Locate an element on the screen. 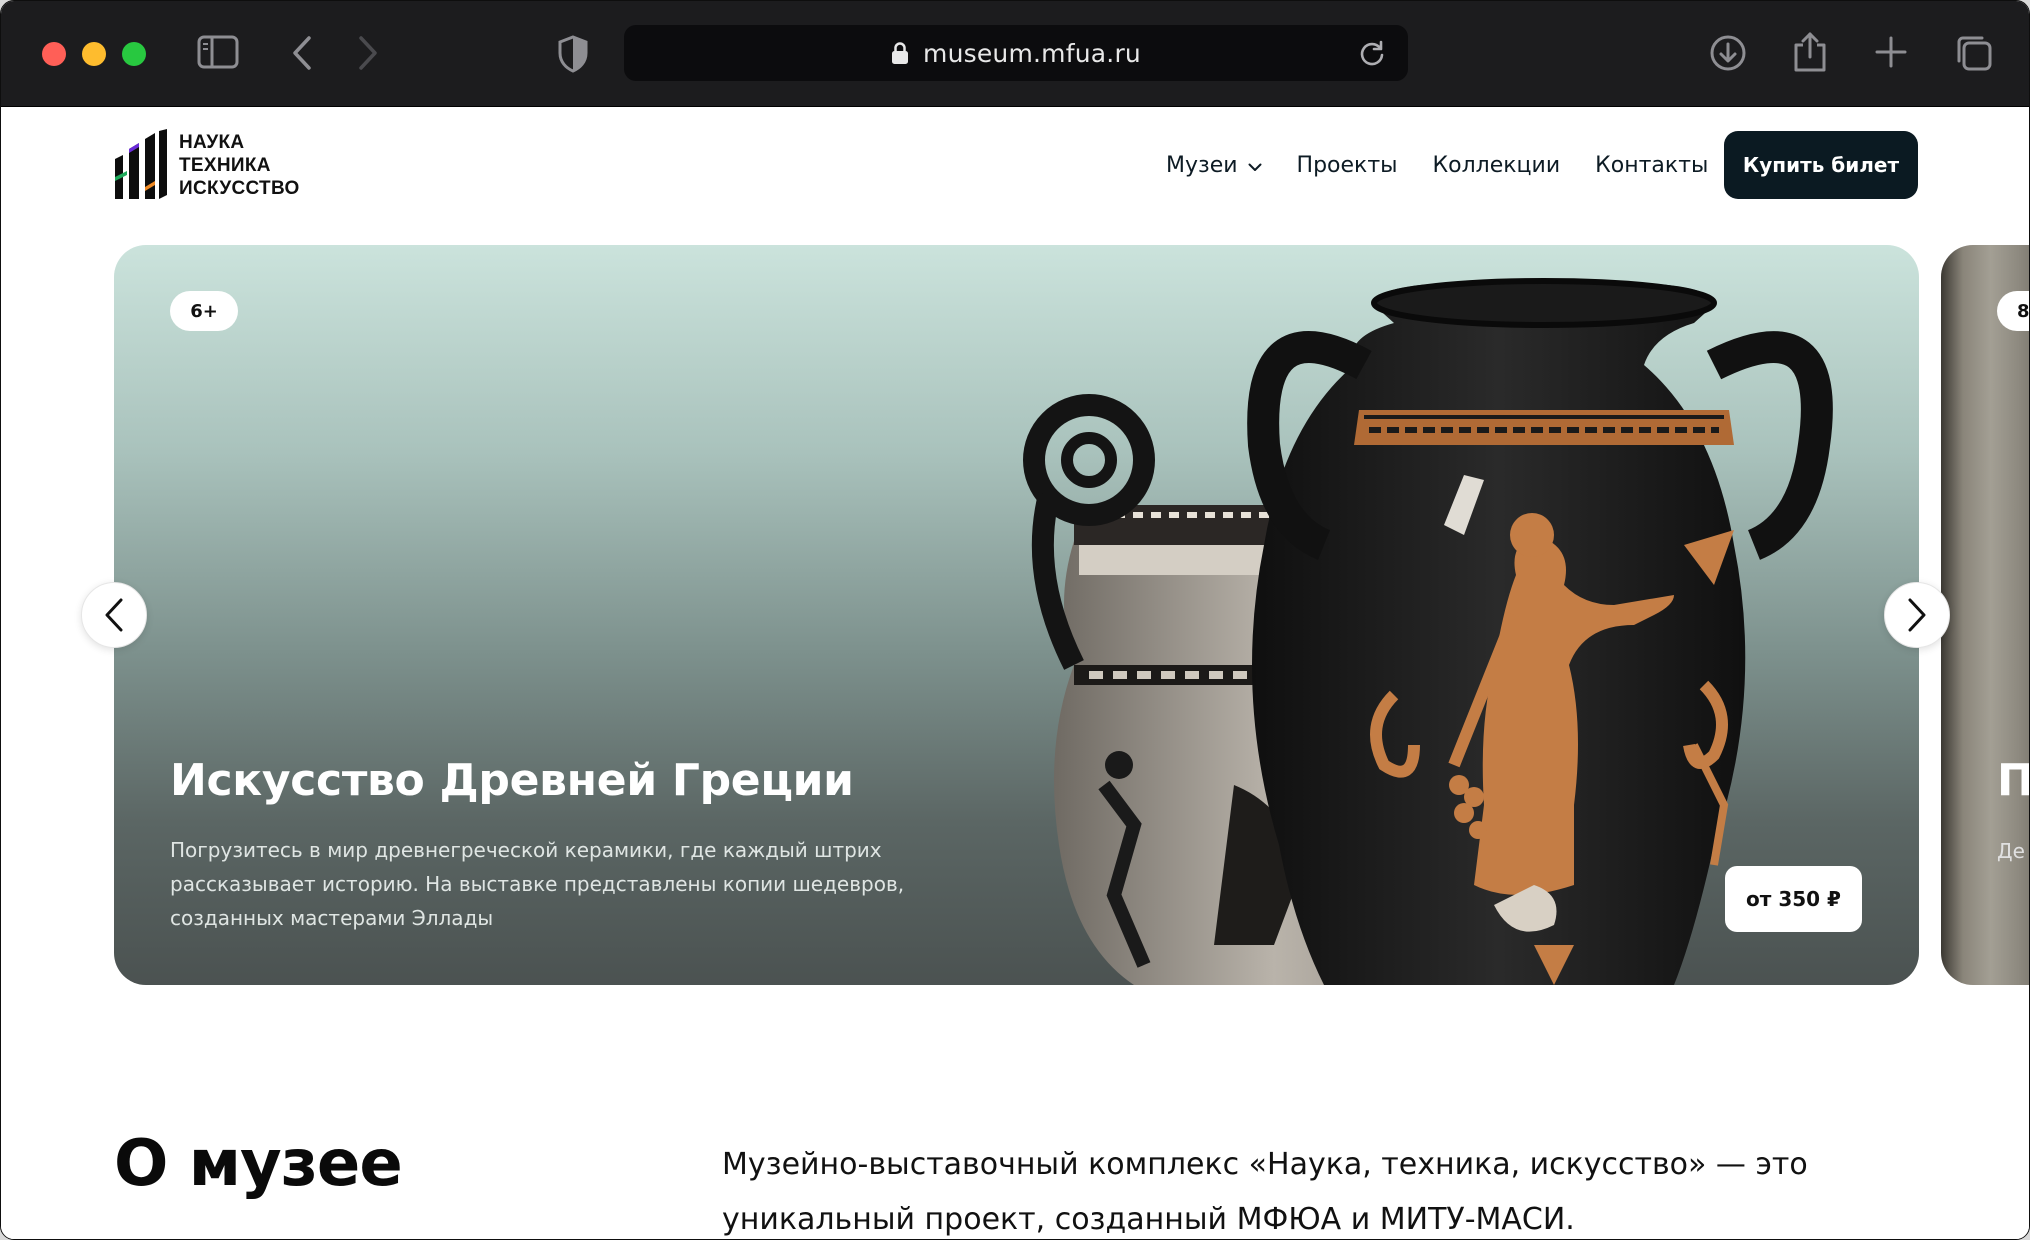 The width and height of the screenshot is (2030, 1240). forward-icon is located at coordinates (368, 53).